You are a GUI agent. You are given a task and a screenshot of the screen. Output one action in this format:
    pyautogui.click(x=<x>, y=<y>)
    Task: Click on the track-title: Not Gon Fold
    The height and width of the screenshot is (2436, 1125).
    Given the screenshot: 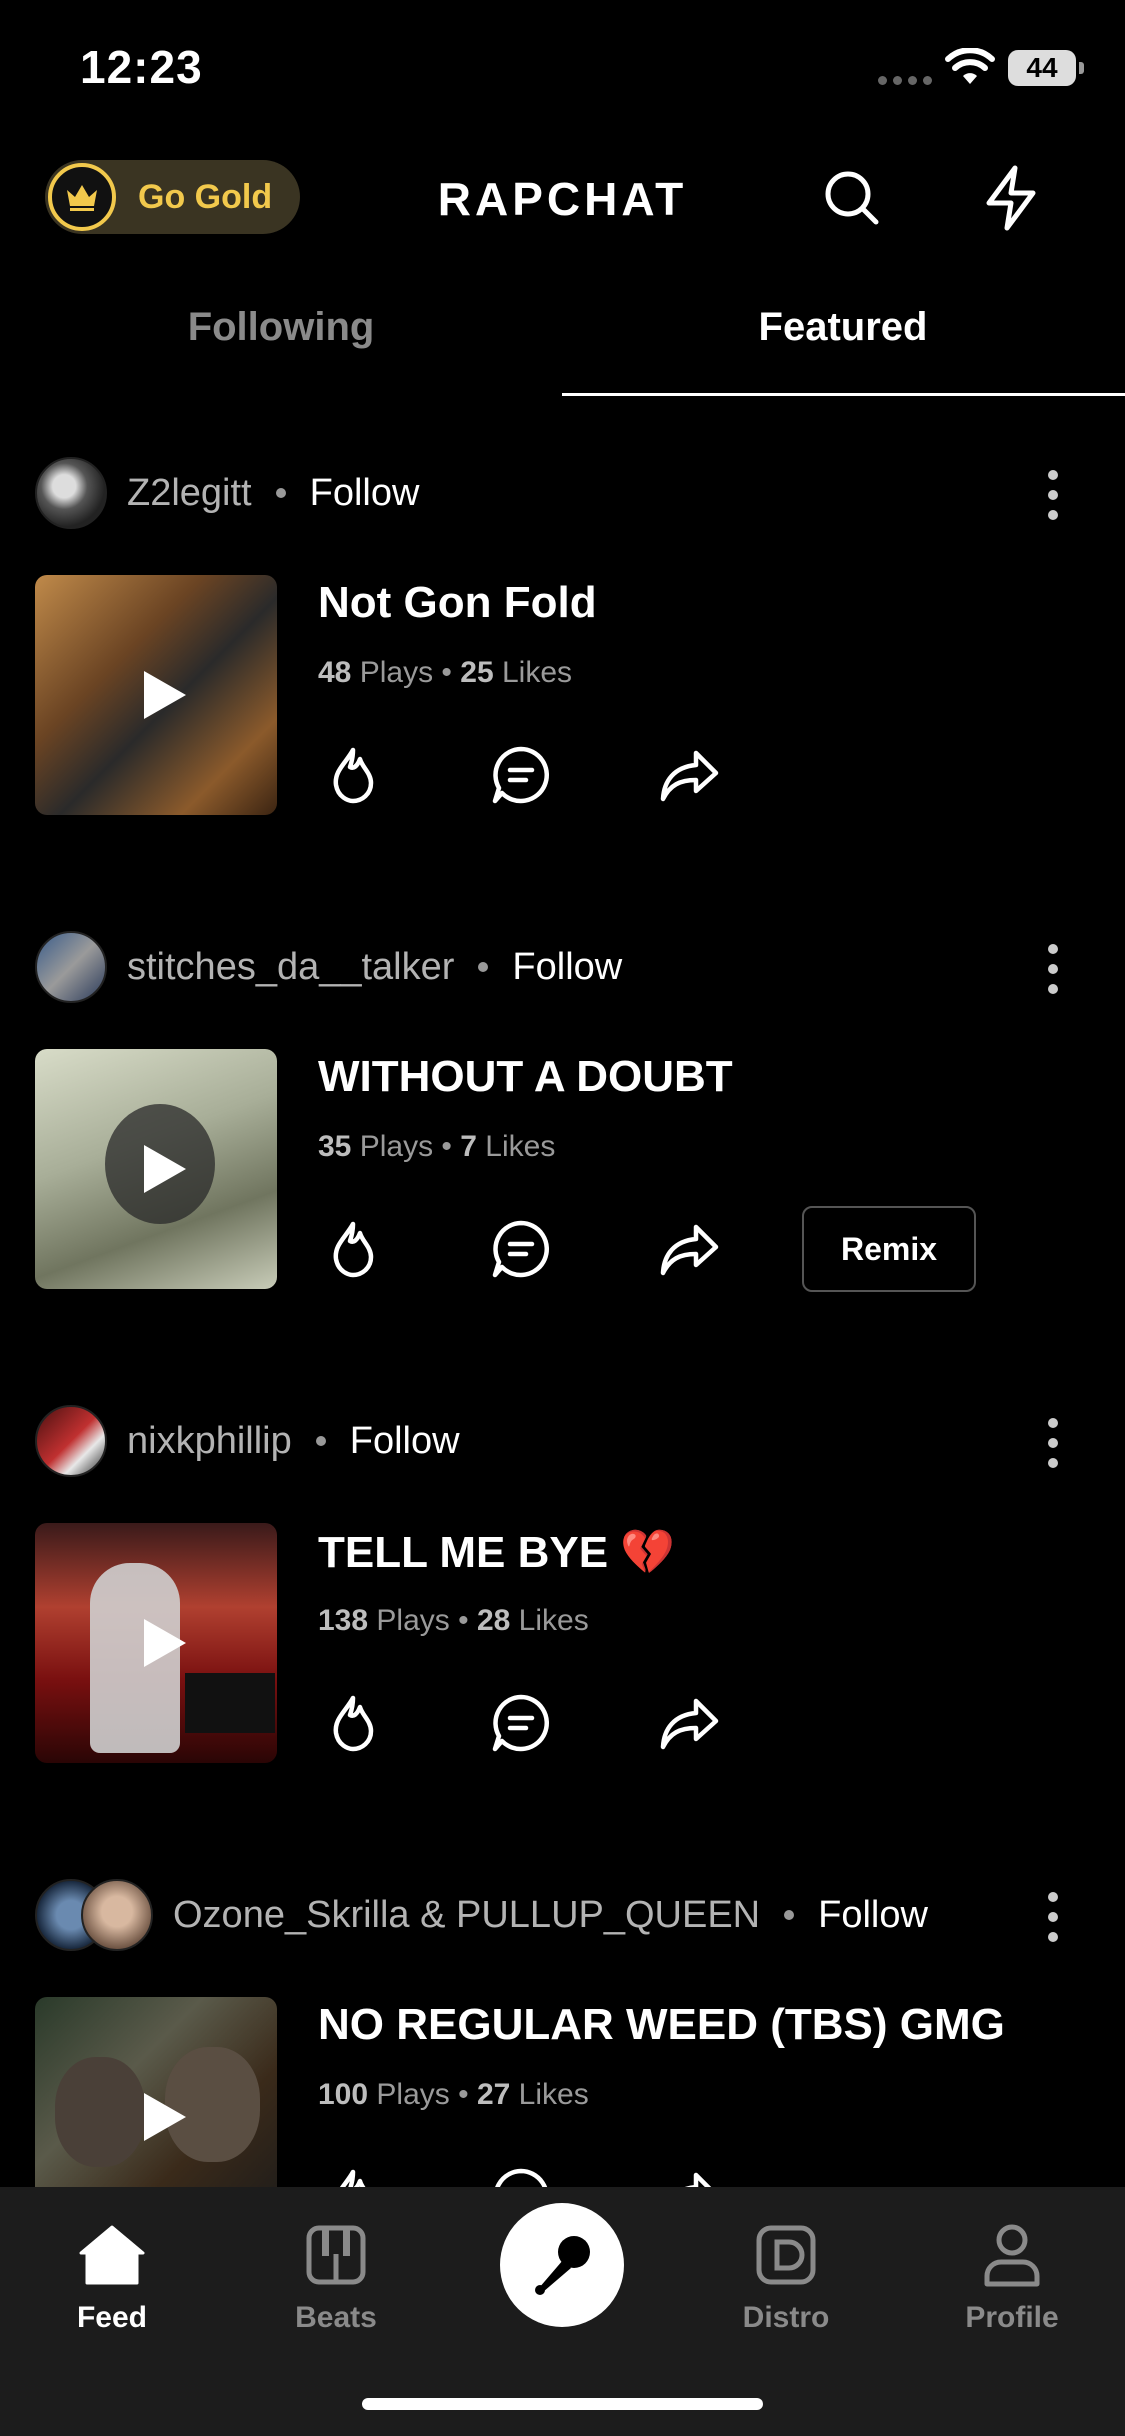 What is the action you would take?
    pyautogui.click(x=457, y=603)
    